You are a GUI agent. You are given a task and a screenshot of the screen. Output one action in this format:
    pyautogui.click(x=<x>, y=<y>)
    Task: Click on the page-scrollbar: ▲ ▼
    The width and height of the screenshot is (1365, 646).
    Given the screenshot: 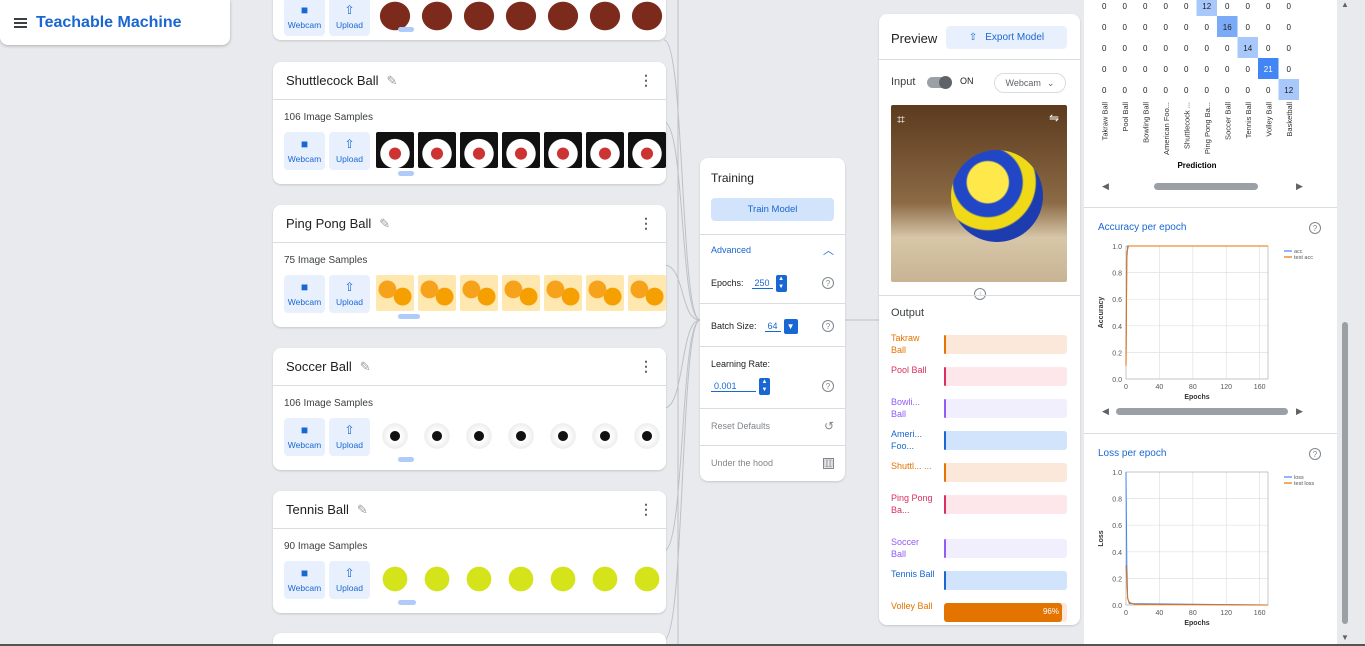 What is the action you would take?
    pyautogui.click(x=1345, y=323)
    